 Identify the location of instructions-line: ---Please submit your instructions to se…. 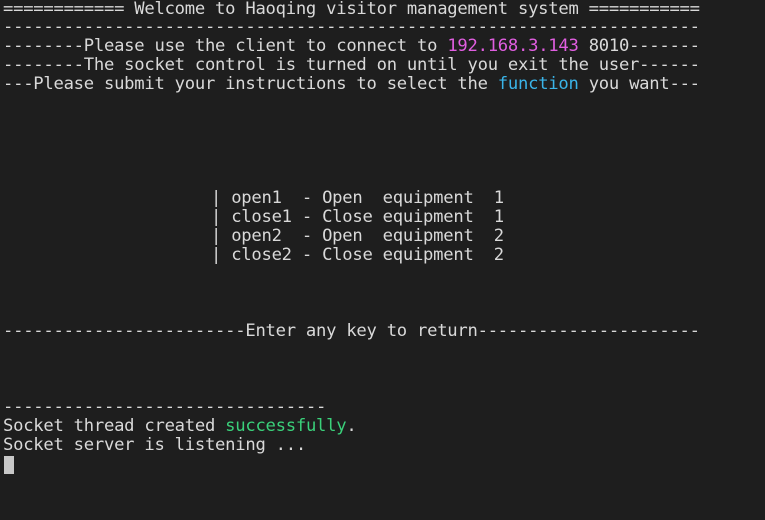
(351, 84).